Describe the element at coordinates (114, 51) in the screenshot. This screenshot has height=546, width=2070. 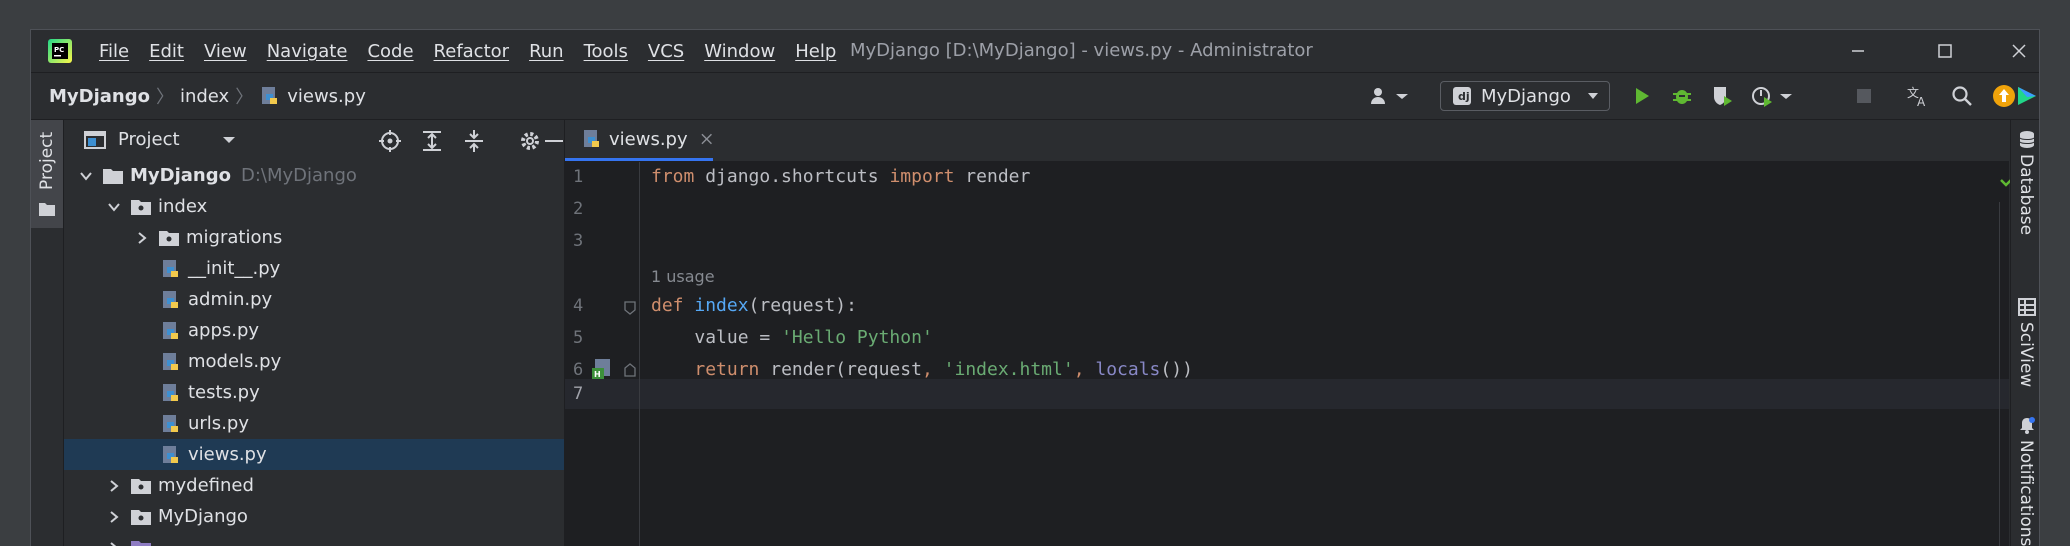
I see `menu-file: File` at that location.